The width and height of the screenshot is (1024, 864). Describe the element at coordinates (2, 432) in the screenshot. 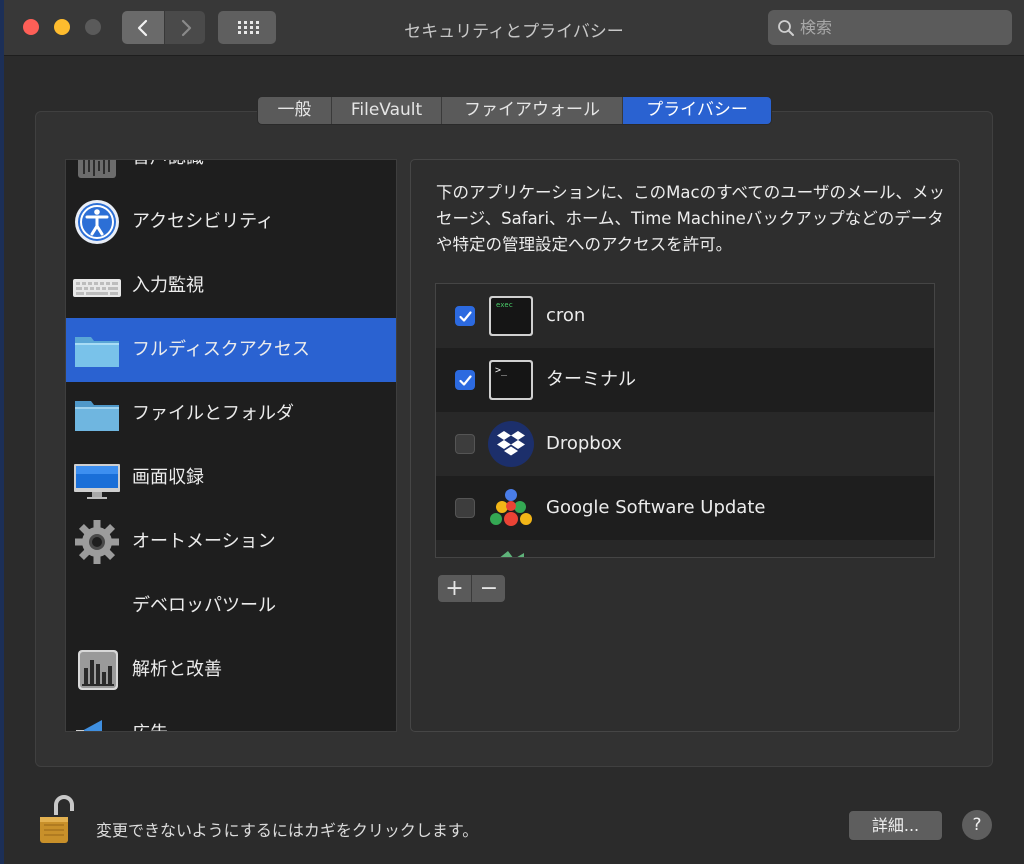

I see `desktop-edge` at that location.